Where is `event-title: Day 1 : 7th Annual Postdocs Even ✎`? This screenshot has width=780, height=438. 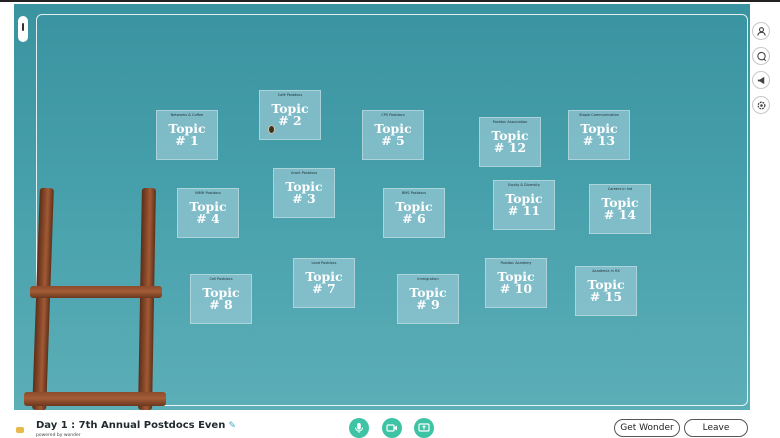 event-title: Day 1 : 7th Annual Postdocs Even ✎ is located at coordinates (136, 425).